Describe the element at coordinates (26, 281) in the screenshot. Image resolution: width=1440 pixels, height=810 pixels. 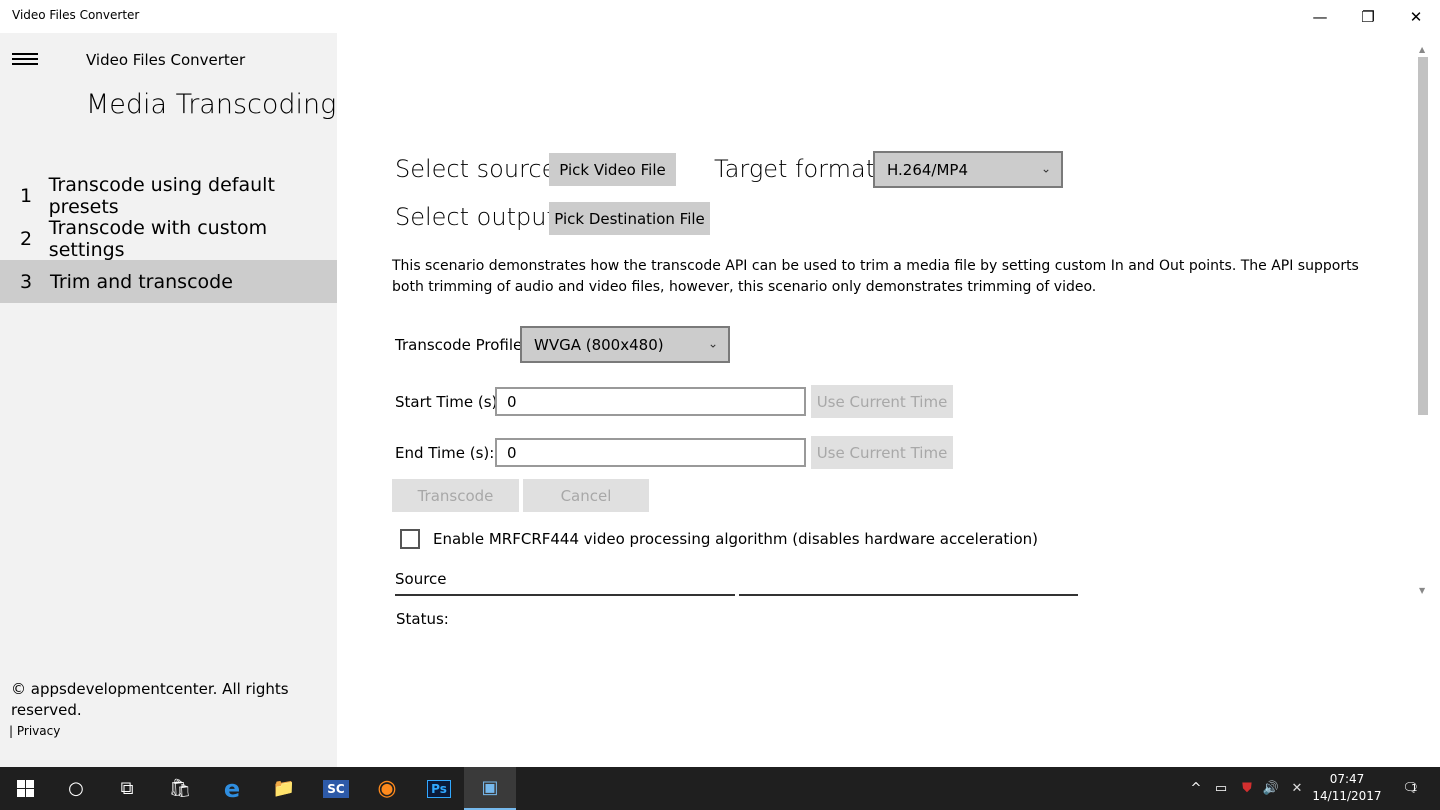
I see `scenario-number: 3` at that location.